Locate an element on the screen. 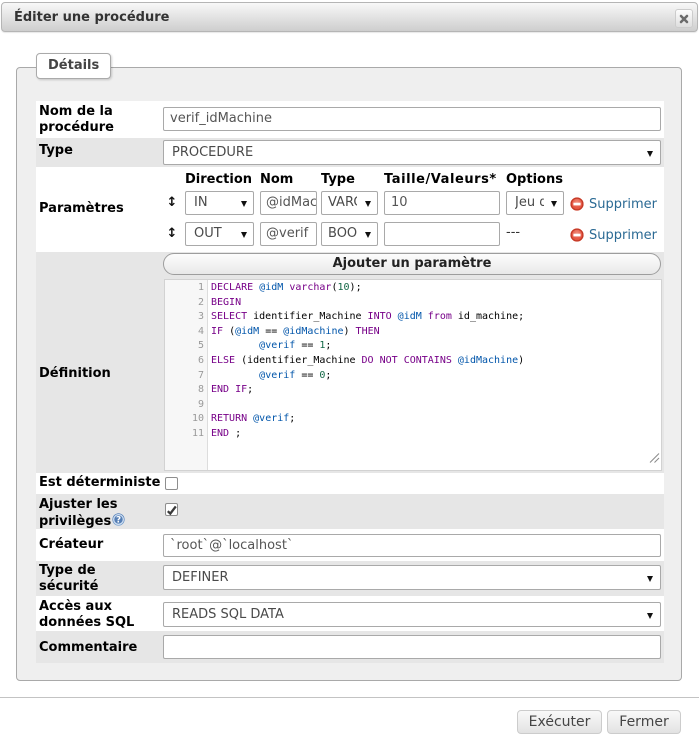  routine-name-input: verif_idMachine is located at coordinates (412, 119).